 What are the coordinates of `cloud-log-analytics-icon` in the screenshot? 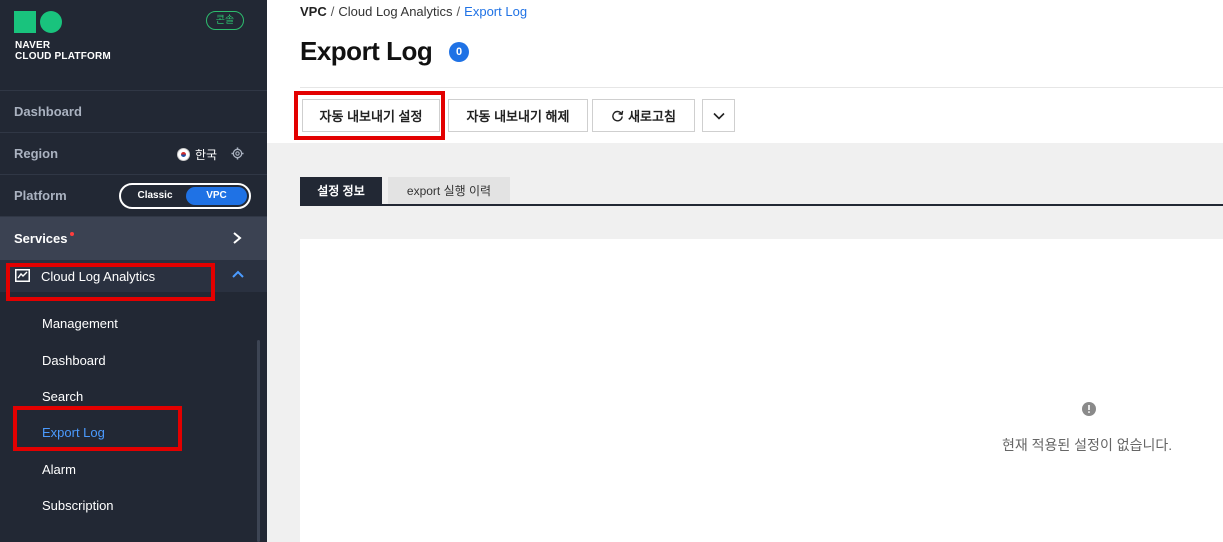 It's located at (22, 275).